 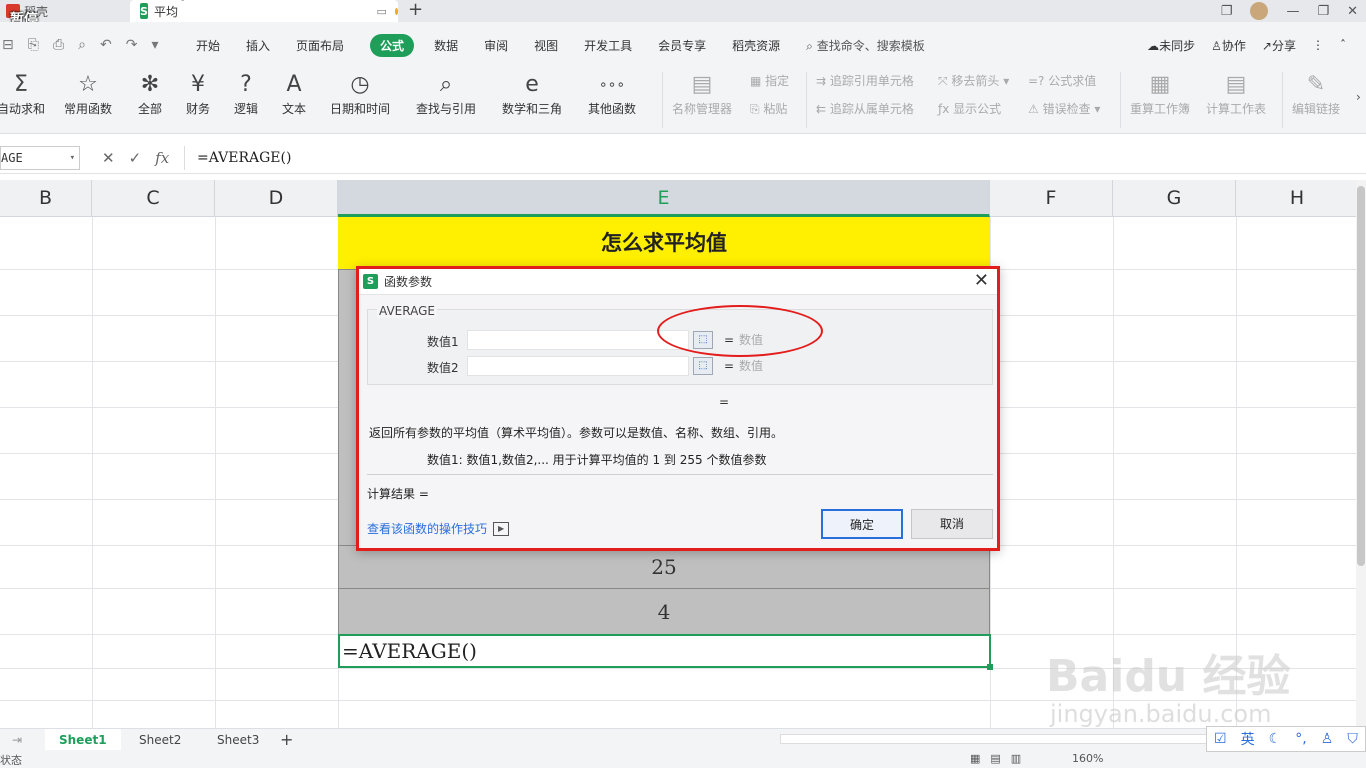 What do you see at coordinates (21, 84) in the screenshot?
I see `sigma-icon: Σ` at bounding box center [21, 84].